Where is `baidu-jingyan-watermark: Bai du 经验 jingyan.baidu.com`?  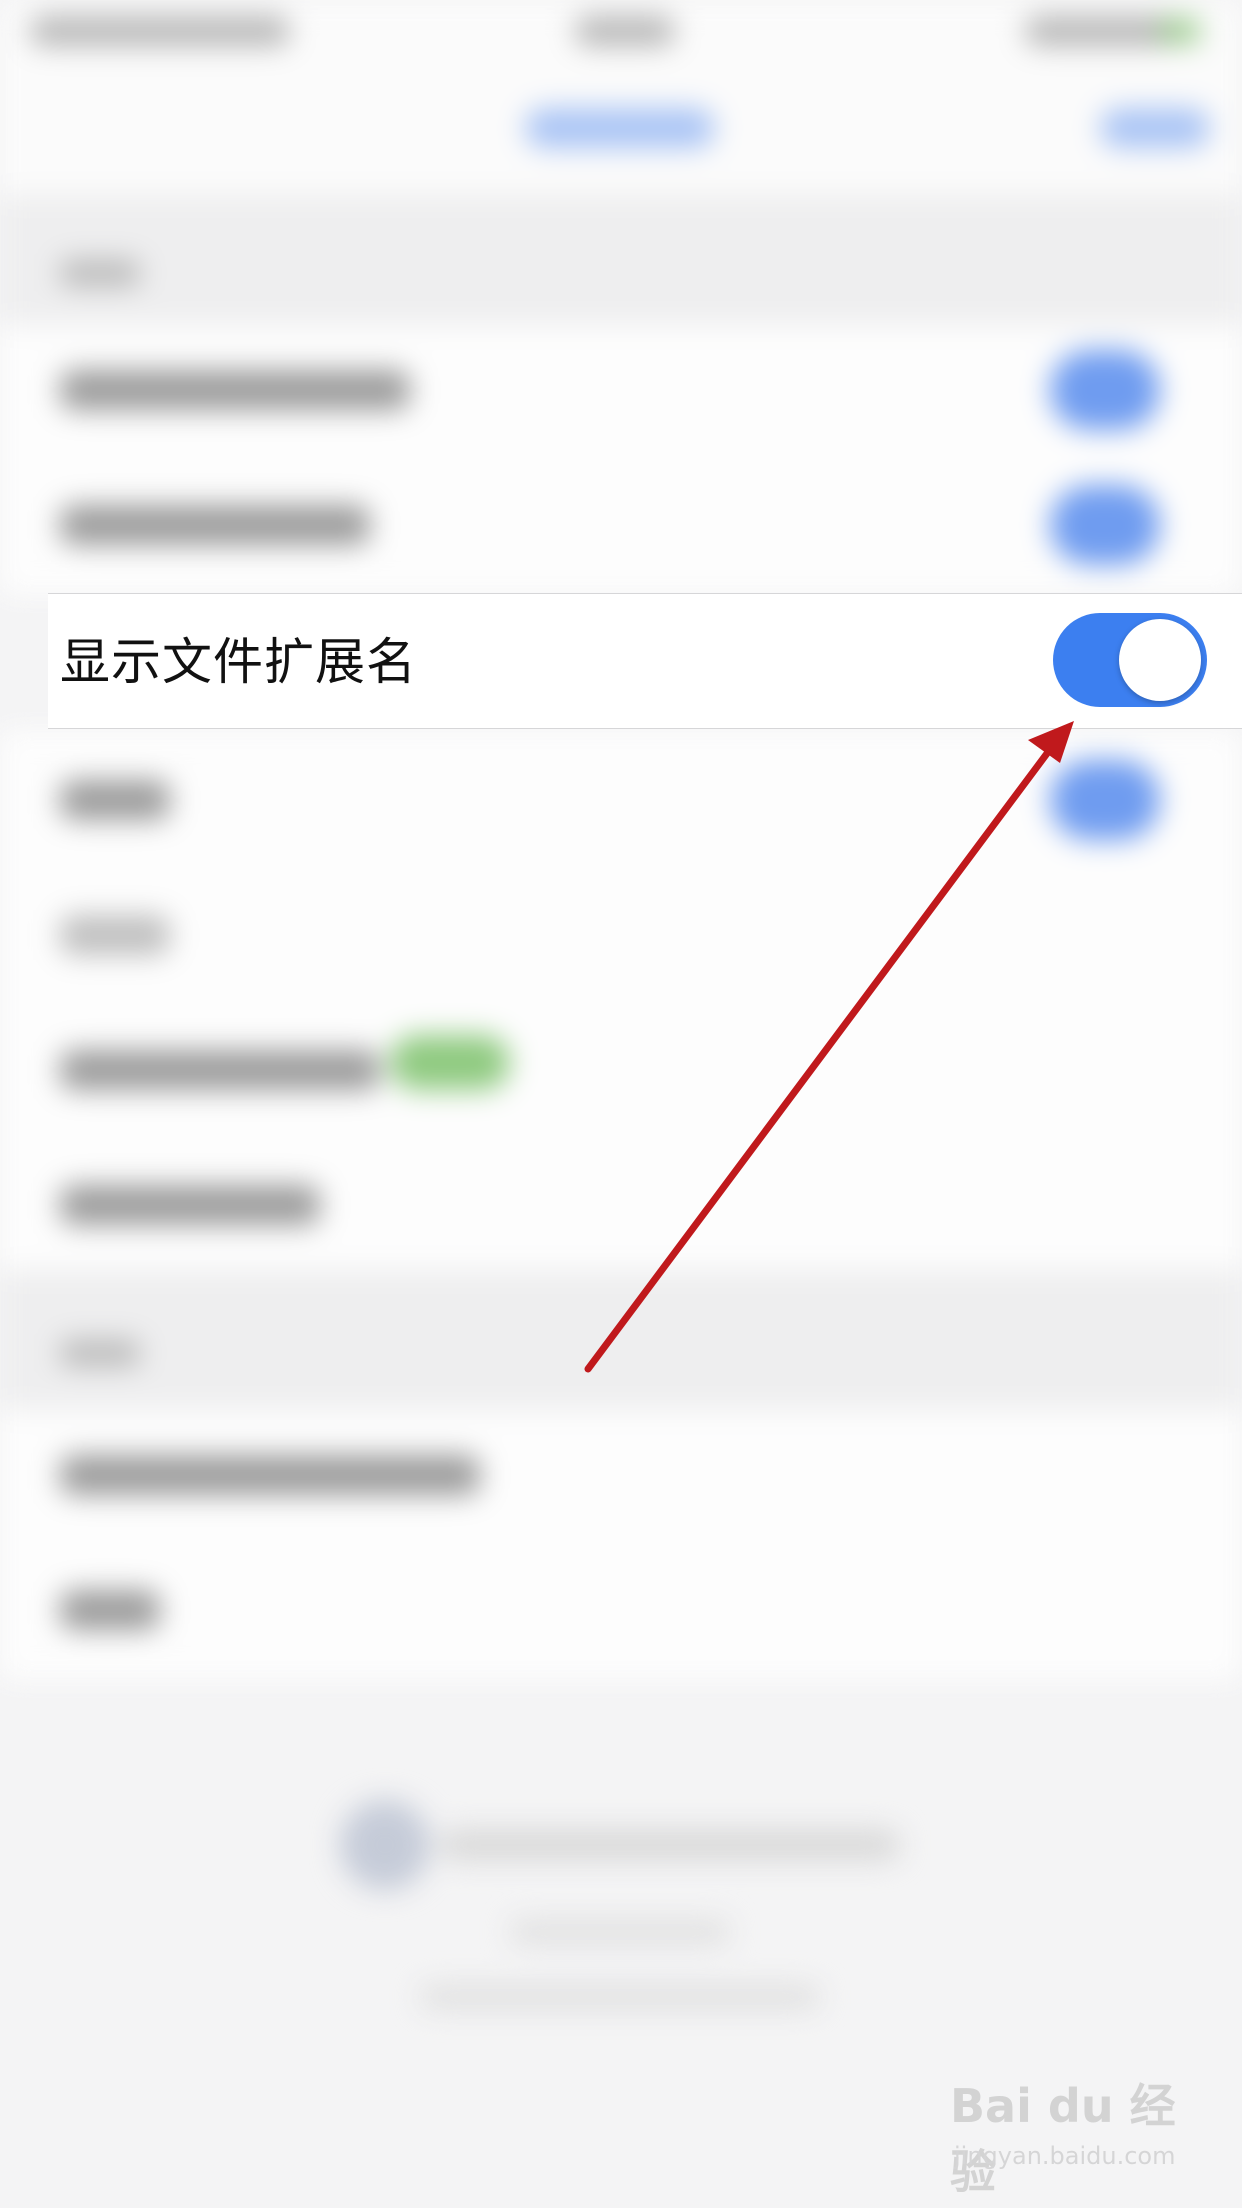
baidu-jingyan-watermark: Bai du 经验 jingyan.baidu.com is located at coordinates (1070, 2135).